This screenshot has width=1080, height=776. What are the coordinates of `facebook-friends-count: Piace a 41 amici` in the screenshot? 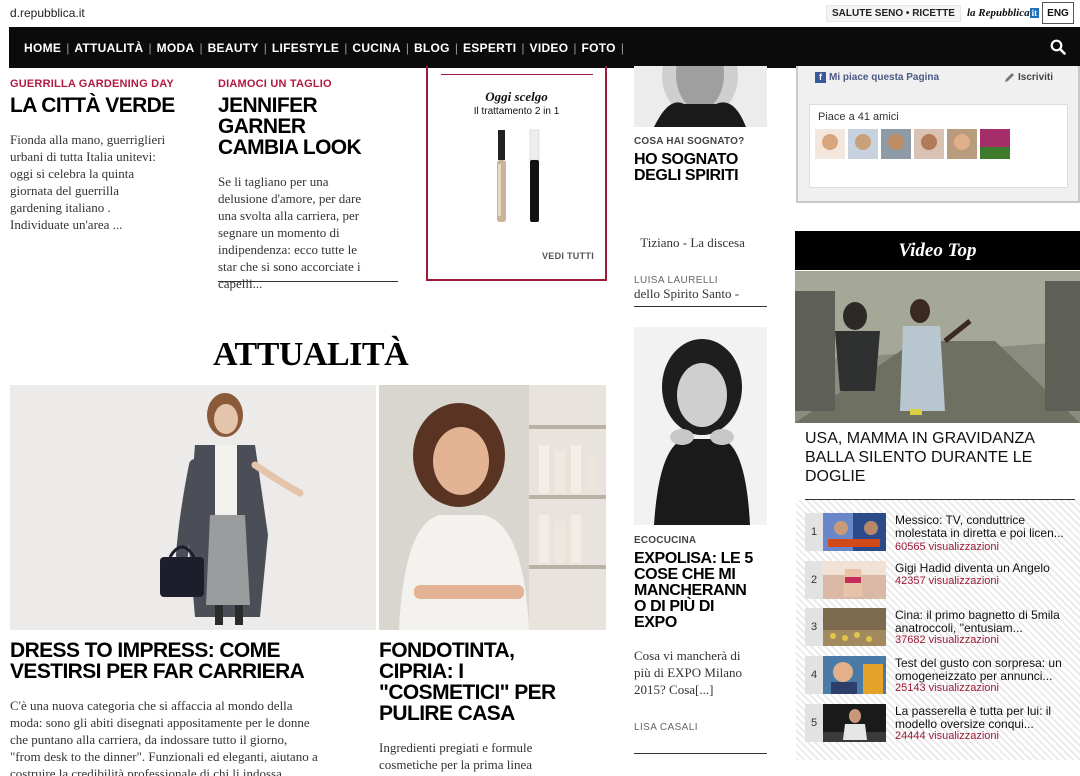 It's located at (858, 117).